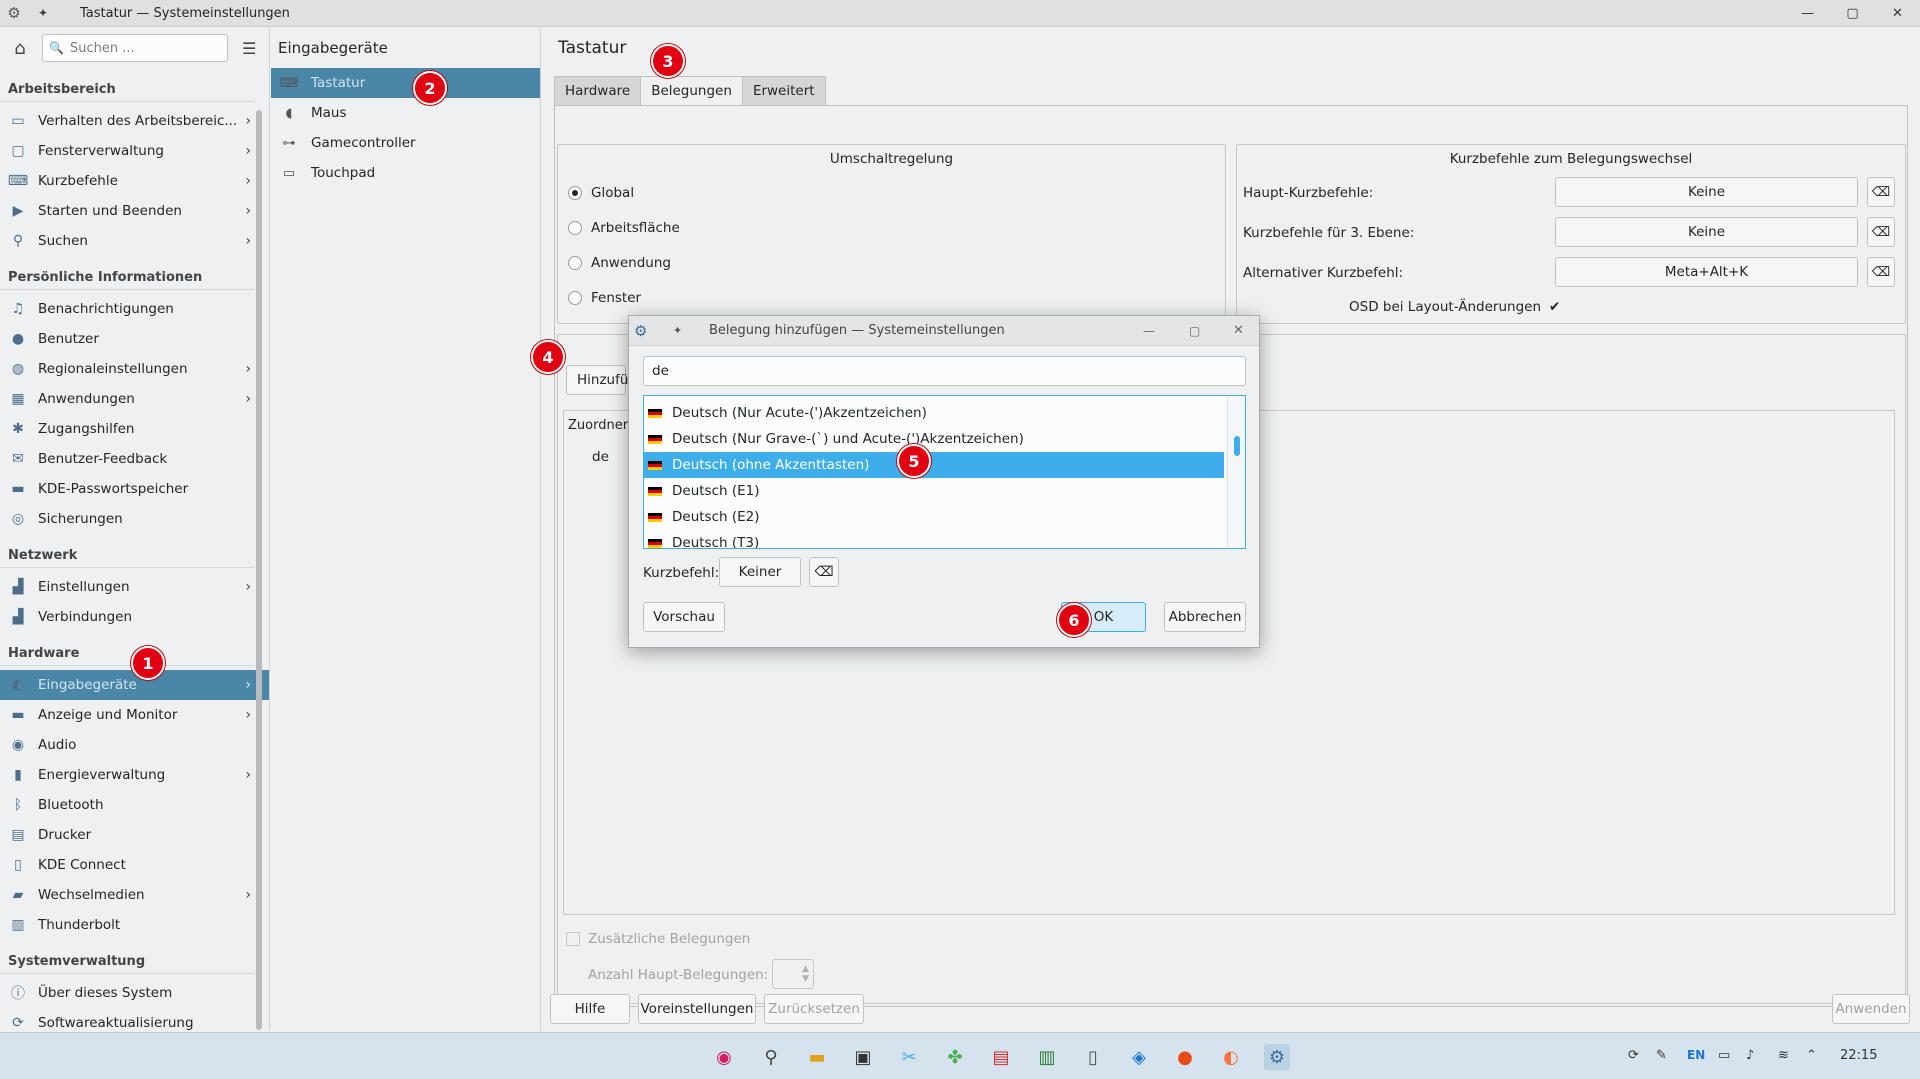 The image size is (1920, 1079). I want to click on list-item: Deutsch (Nur Acute-(')Akzentzeichen), so click(934, 413).